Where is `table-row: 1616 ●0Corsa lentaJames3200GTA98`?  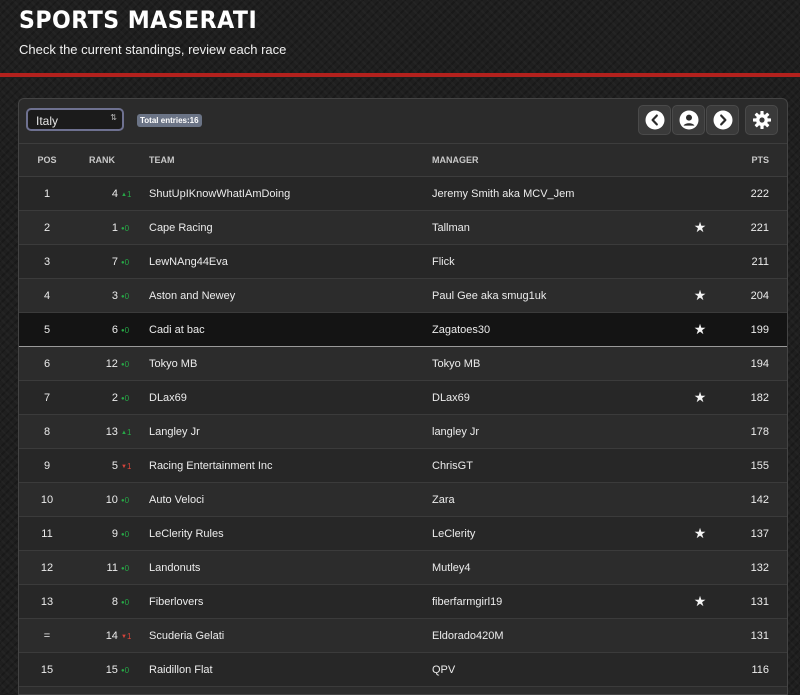
table-row: 1616 ●0Corsa lentaJames3200GTA98 is located at coordinates (403, 691).